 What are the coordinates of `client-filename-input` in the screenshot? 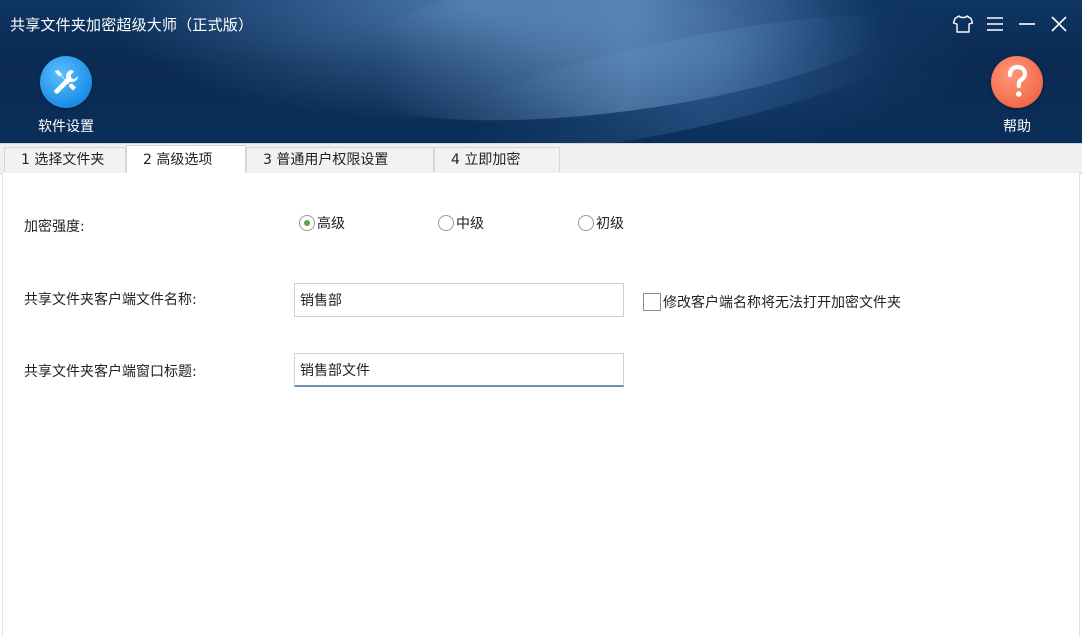 It's located at (459, 300).